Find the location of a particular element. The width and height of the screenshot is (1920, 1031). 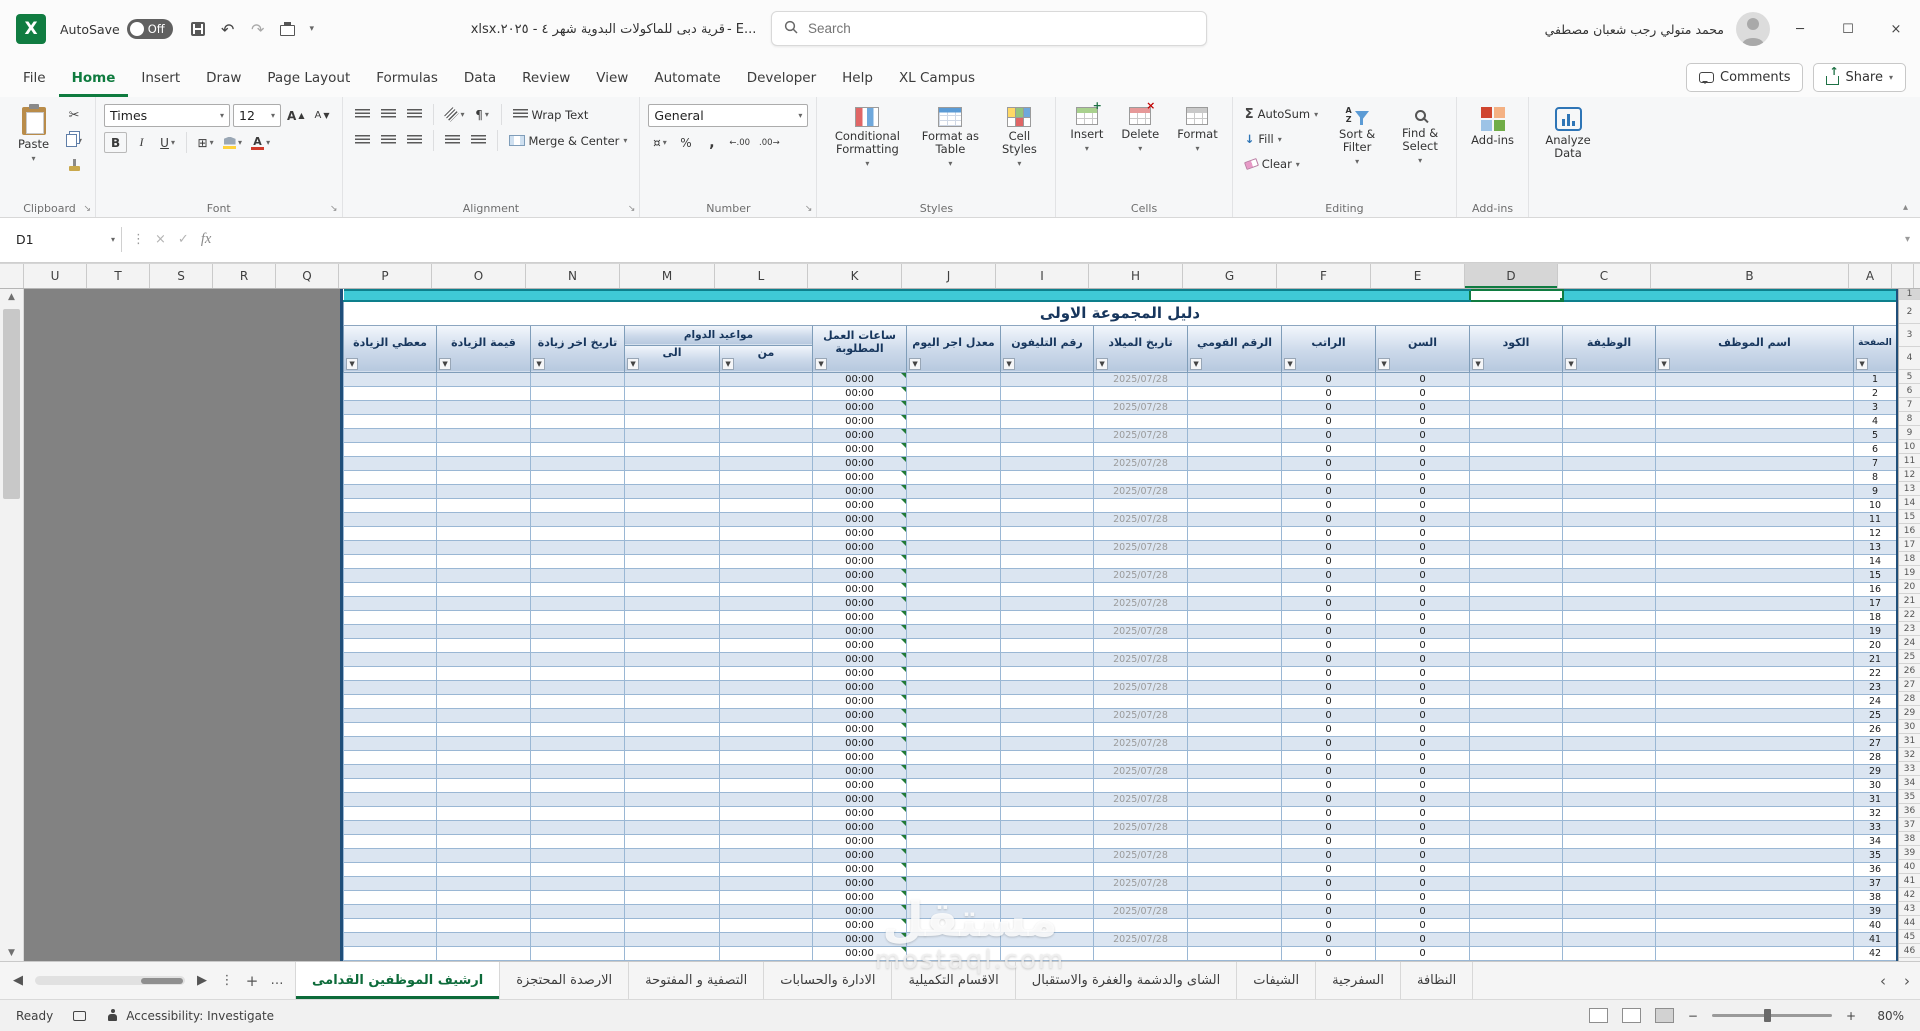

column-header-J: J is located at coordinates (949, 276).